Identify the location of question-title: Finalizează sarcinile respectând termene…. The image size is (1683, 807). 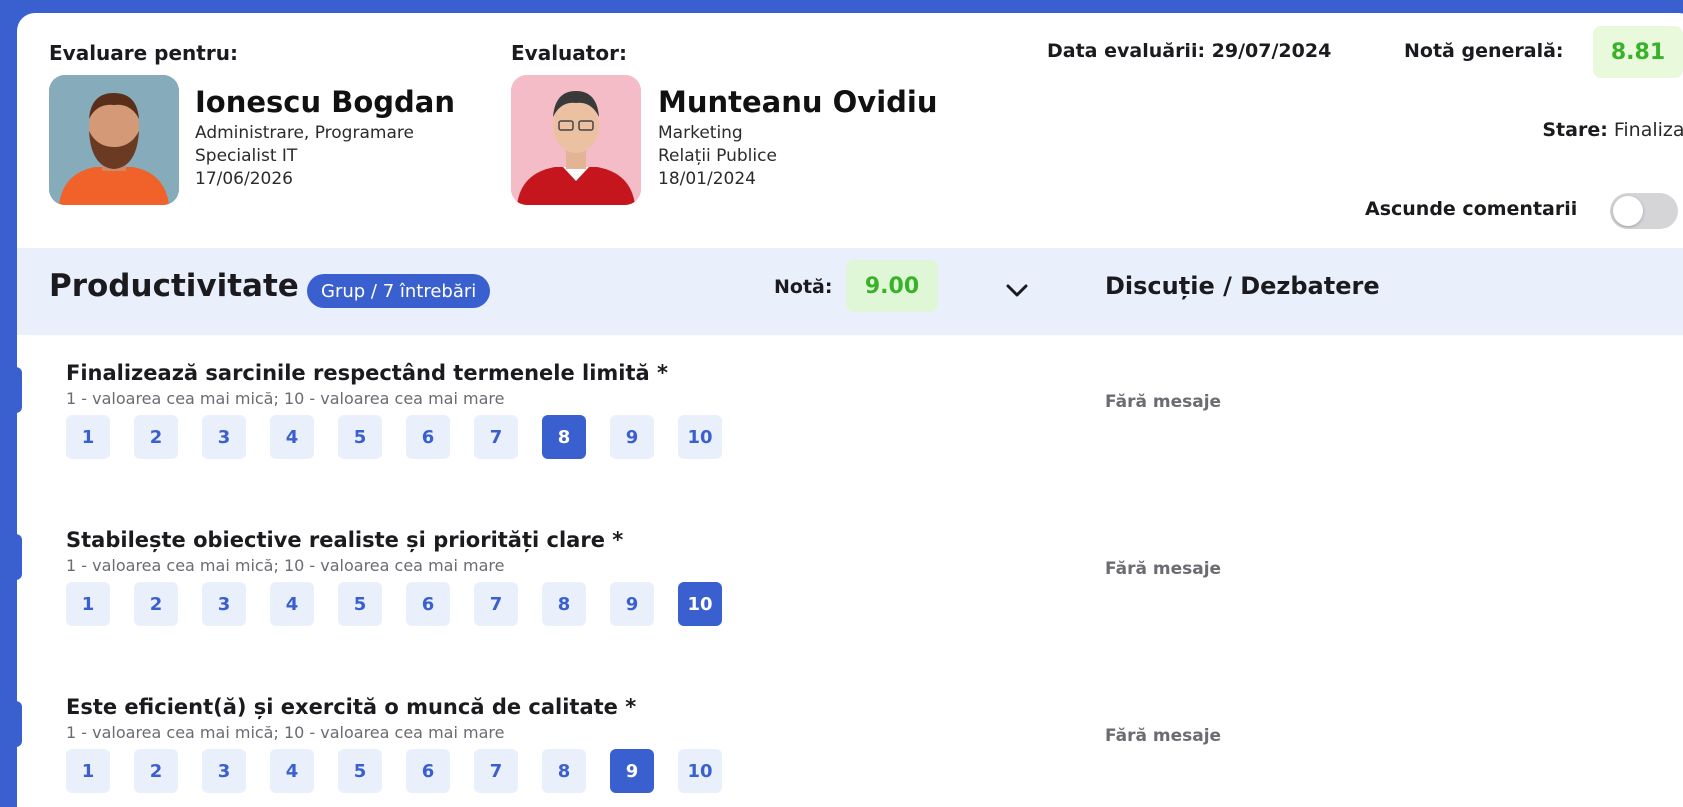
(367, 373).